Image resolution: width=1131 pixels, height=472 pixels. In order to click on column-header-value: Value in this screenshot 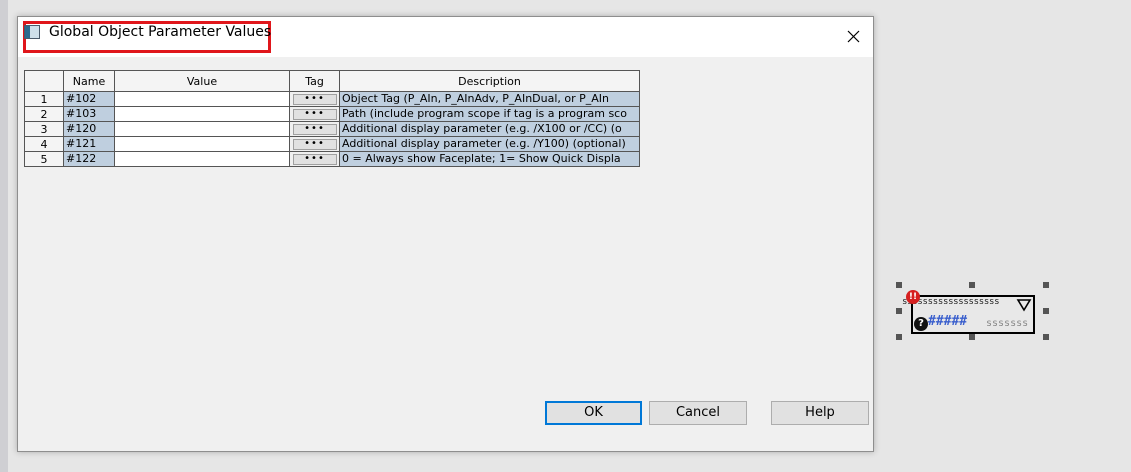, I will do `click(202, 81)`.